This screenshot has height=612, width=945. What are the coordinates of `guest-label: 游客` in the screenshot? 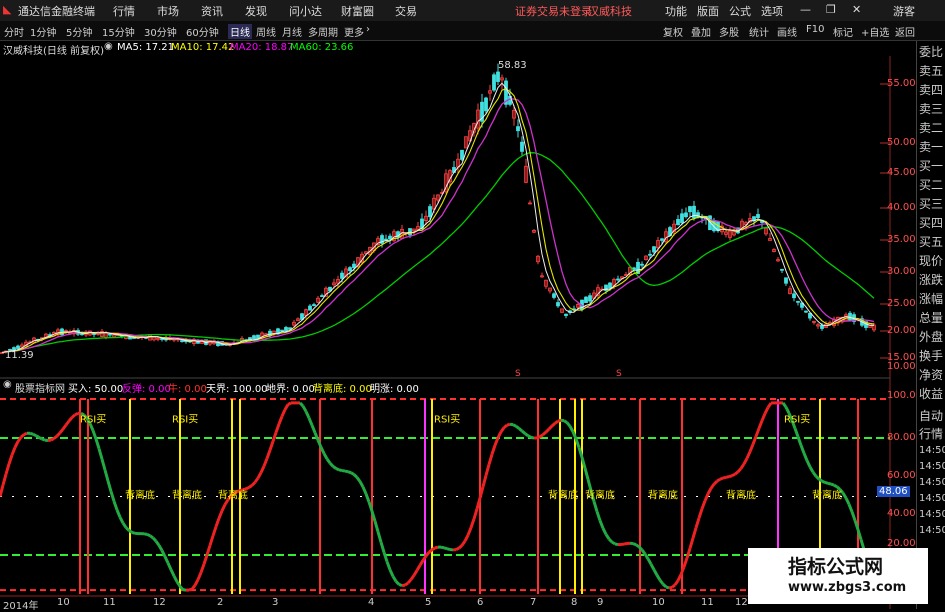 It's located at (904, 11).